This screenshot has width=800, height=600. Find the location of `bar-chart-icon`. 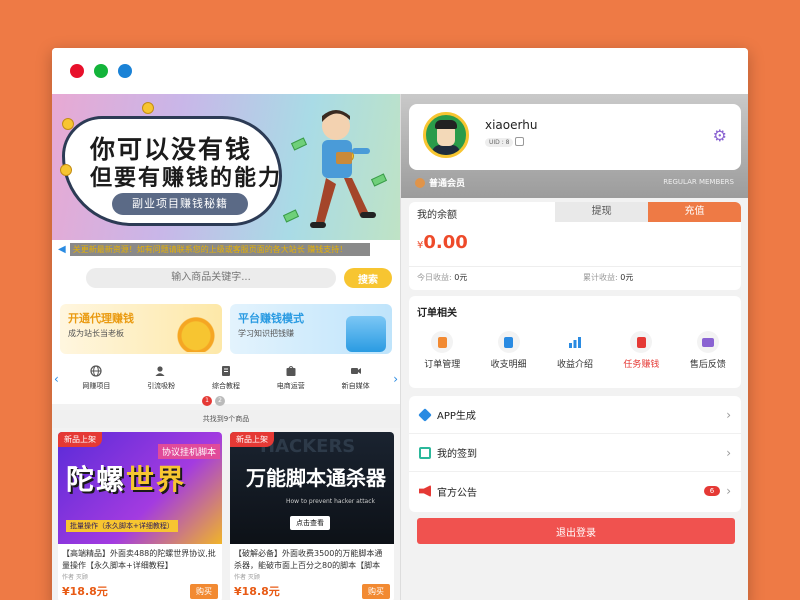

bar-chart-icon is located at coordinates (575, 342).